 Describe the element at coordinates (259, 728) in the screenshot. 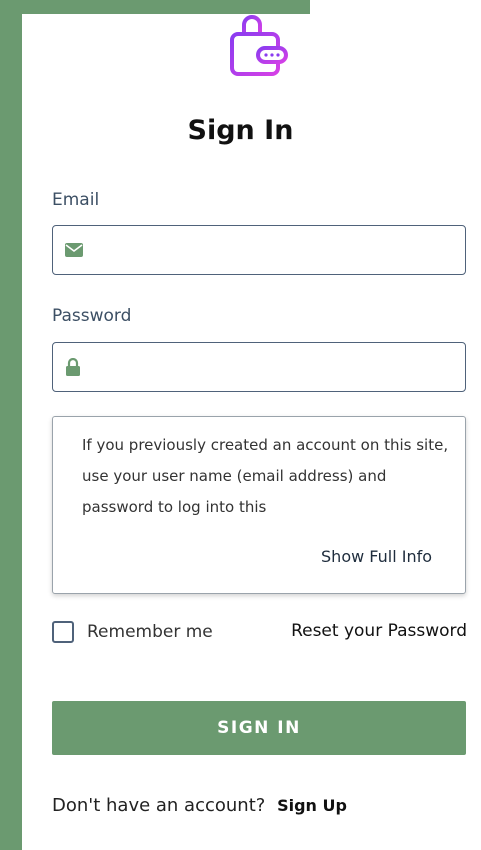

I see `sign-in-button: SIGN IN` at that location.